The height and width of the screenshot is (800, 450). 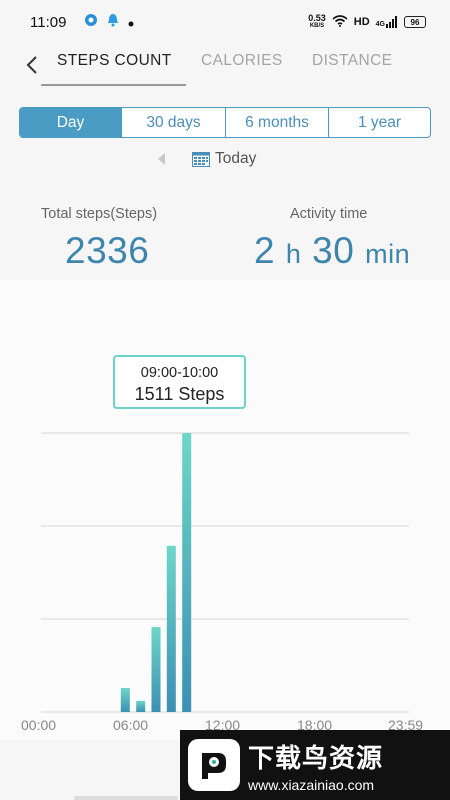 I want to click on activity-time-value: 2 h 30 min, so click(x=332, y=251).